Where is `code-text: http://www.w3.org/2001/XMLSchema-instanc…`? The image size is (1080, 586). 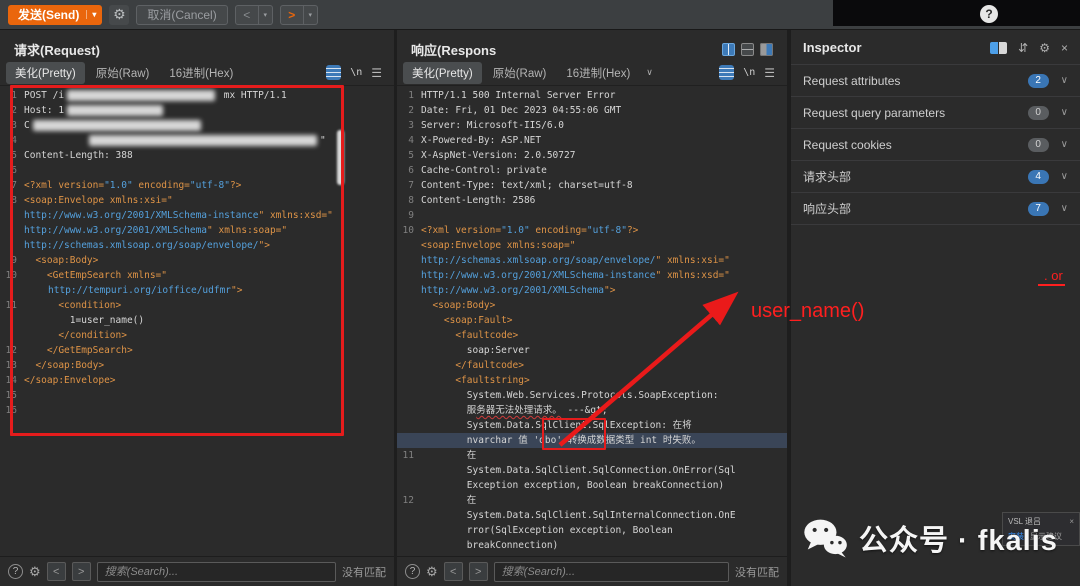 code-text: http://www.w3.org/2001/XMLSchema-instanc… is located at coordinates (538, 275).